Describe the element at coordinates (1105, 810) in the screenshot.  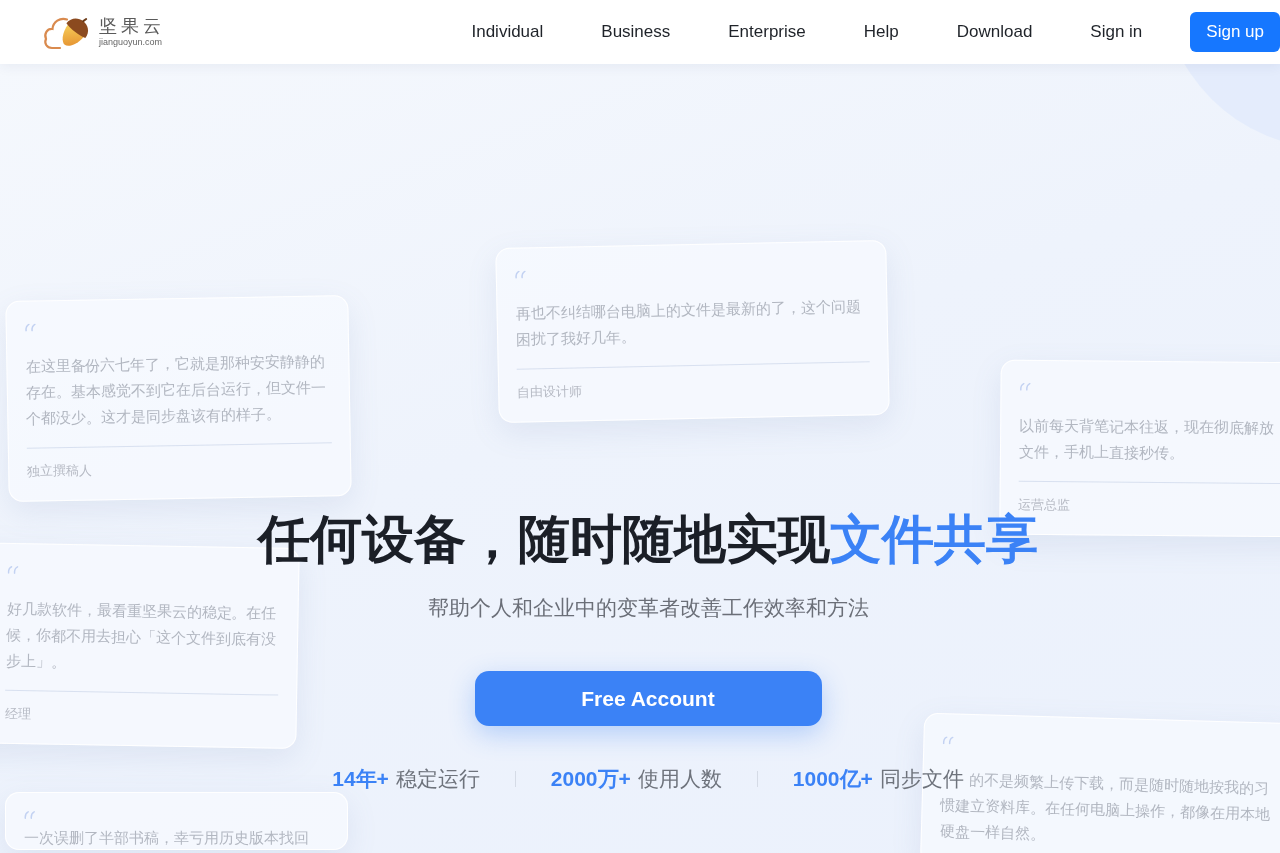
I see `quote-text-line: 惯建立资料库。在任何电脑上操作，都像在用本地` at that location.